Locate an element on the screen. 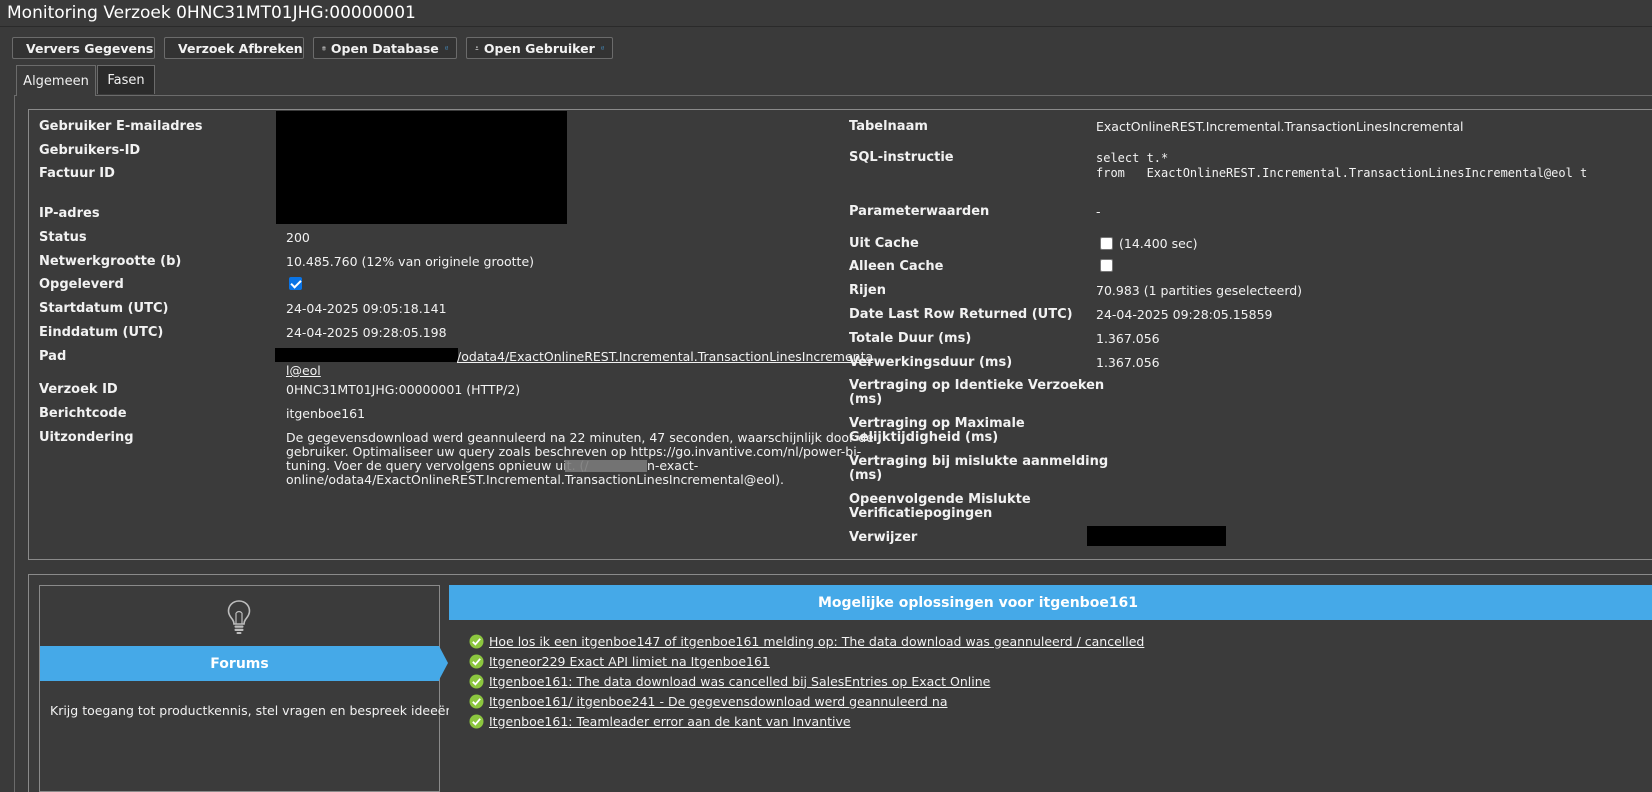 Image resolution: width=1652 pixels, height=792 pixels. delivered-label: Opgeleverd is located at coordinates (81, 284).